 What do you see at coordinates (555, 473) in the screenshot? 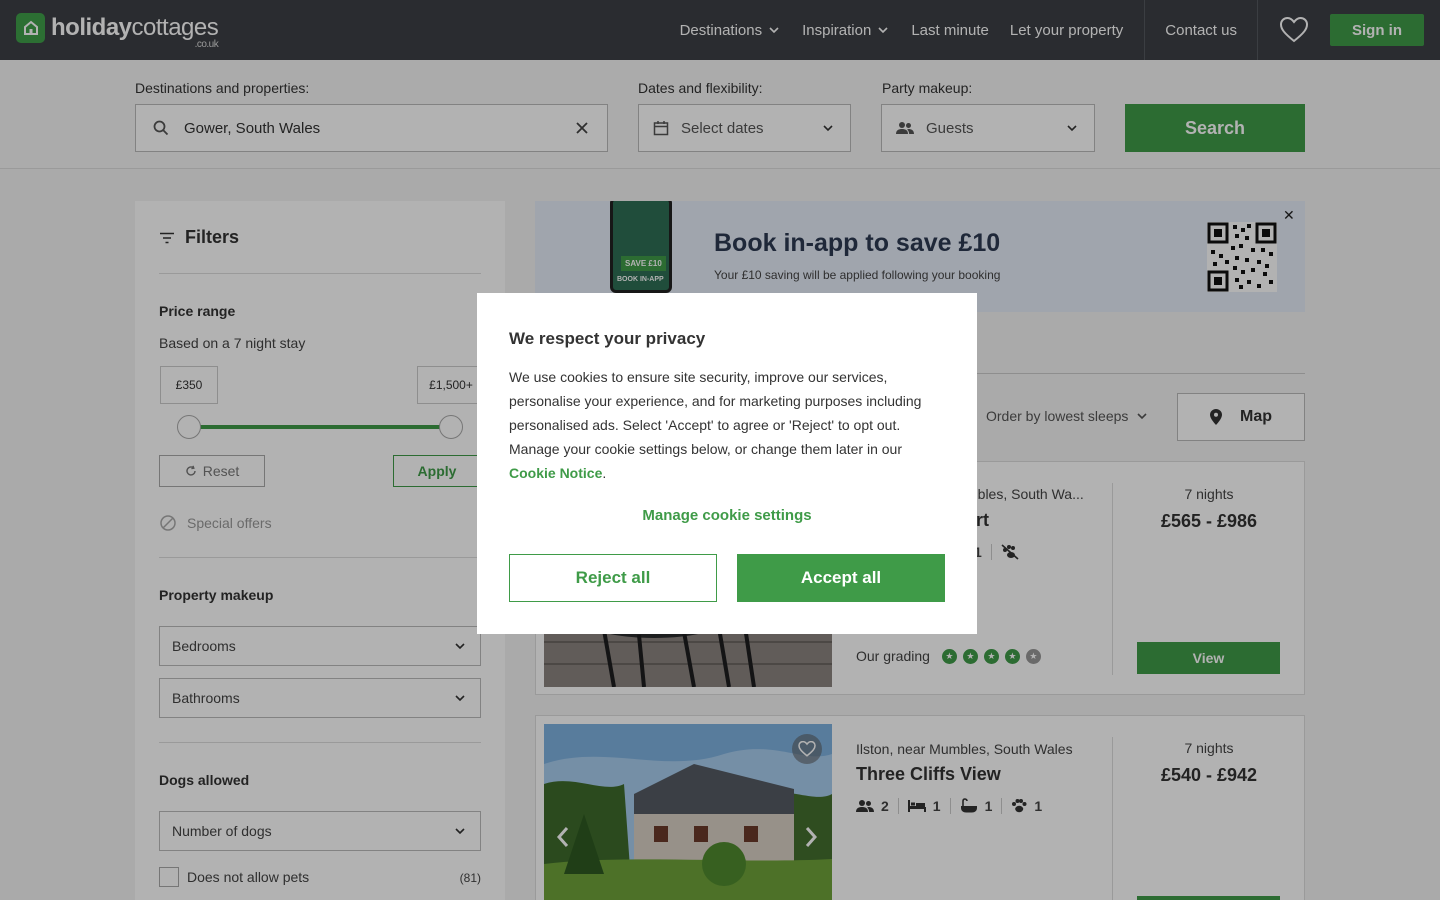
I see `cookie-notice-link: Cookie Notice` at bounding box center [555, 473].